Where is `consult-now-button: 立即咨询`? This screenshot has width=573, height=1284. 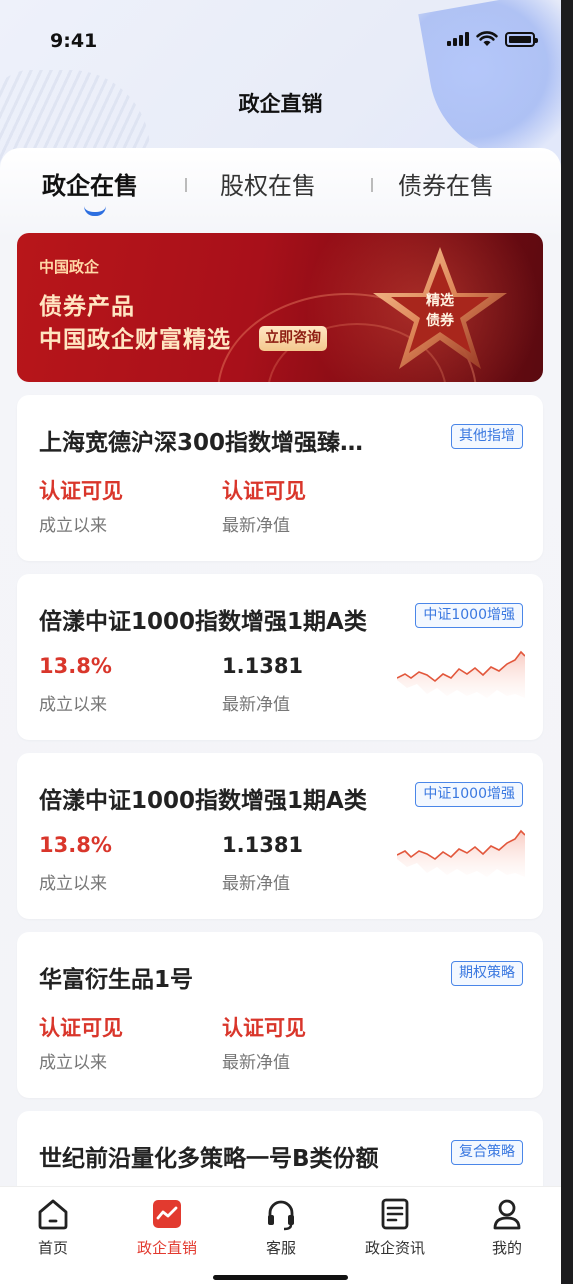 consult-now-button: 立即咨询 is located at coordinates (293, 338).